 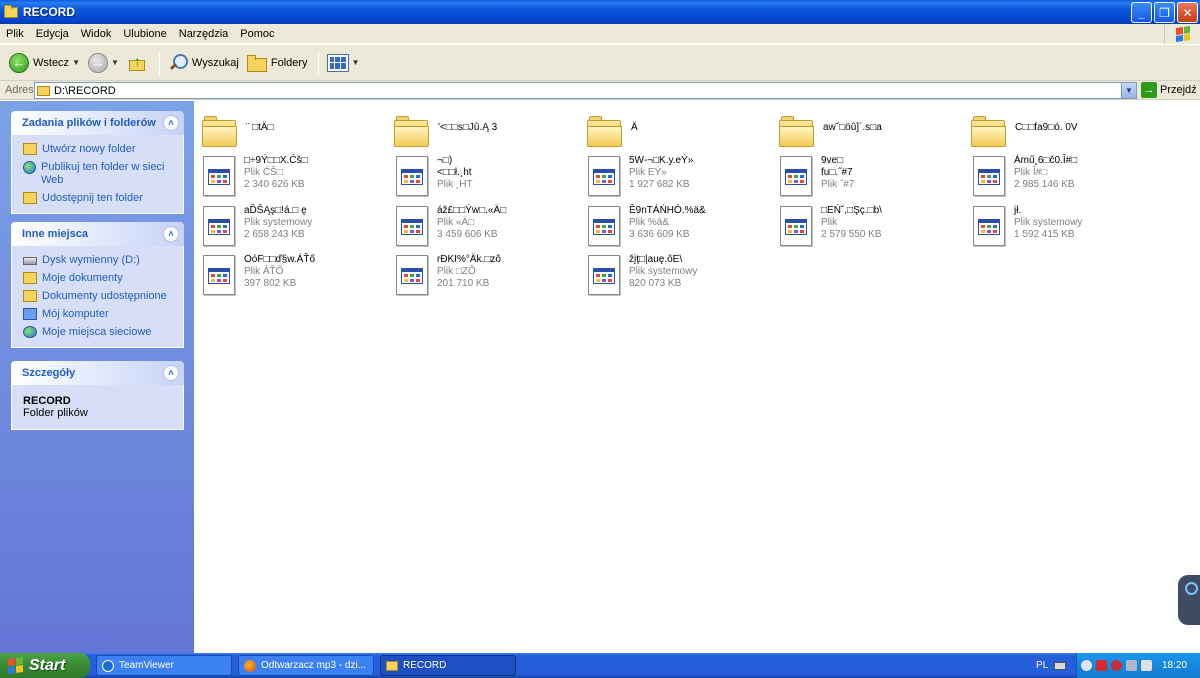 I want to click on views-dropdown-icon: ▼, so click(x=356, y=62).